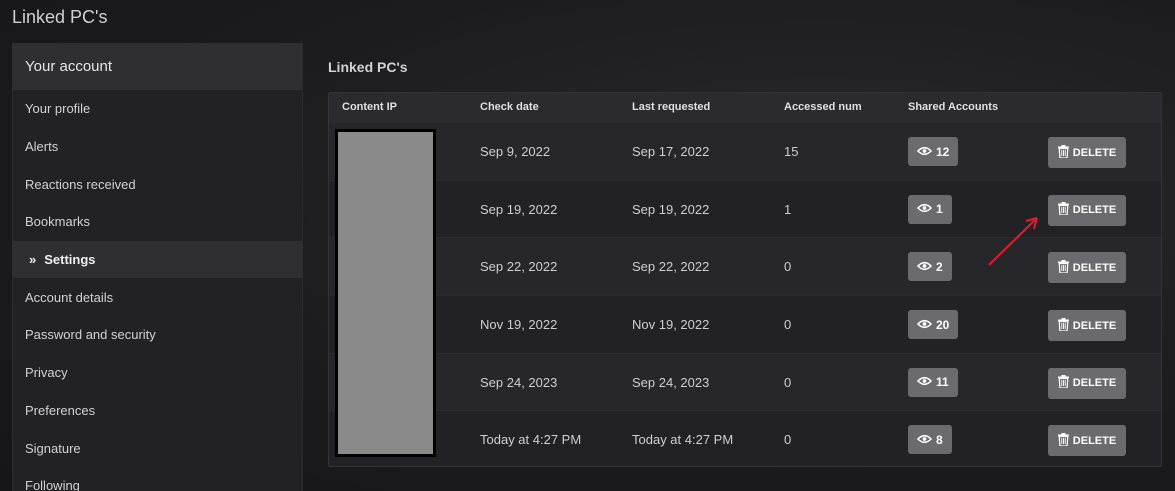 Image resolution: width=1175 pixels, height=491 pixels. I want to click on last-requested: Sep 19, 2022, so click(671, 209).